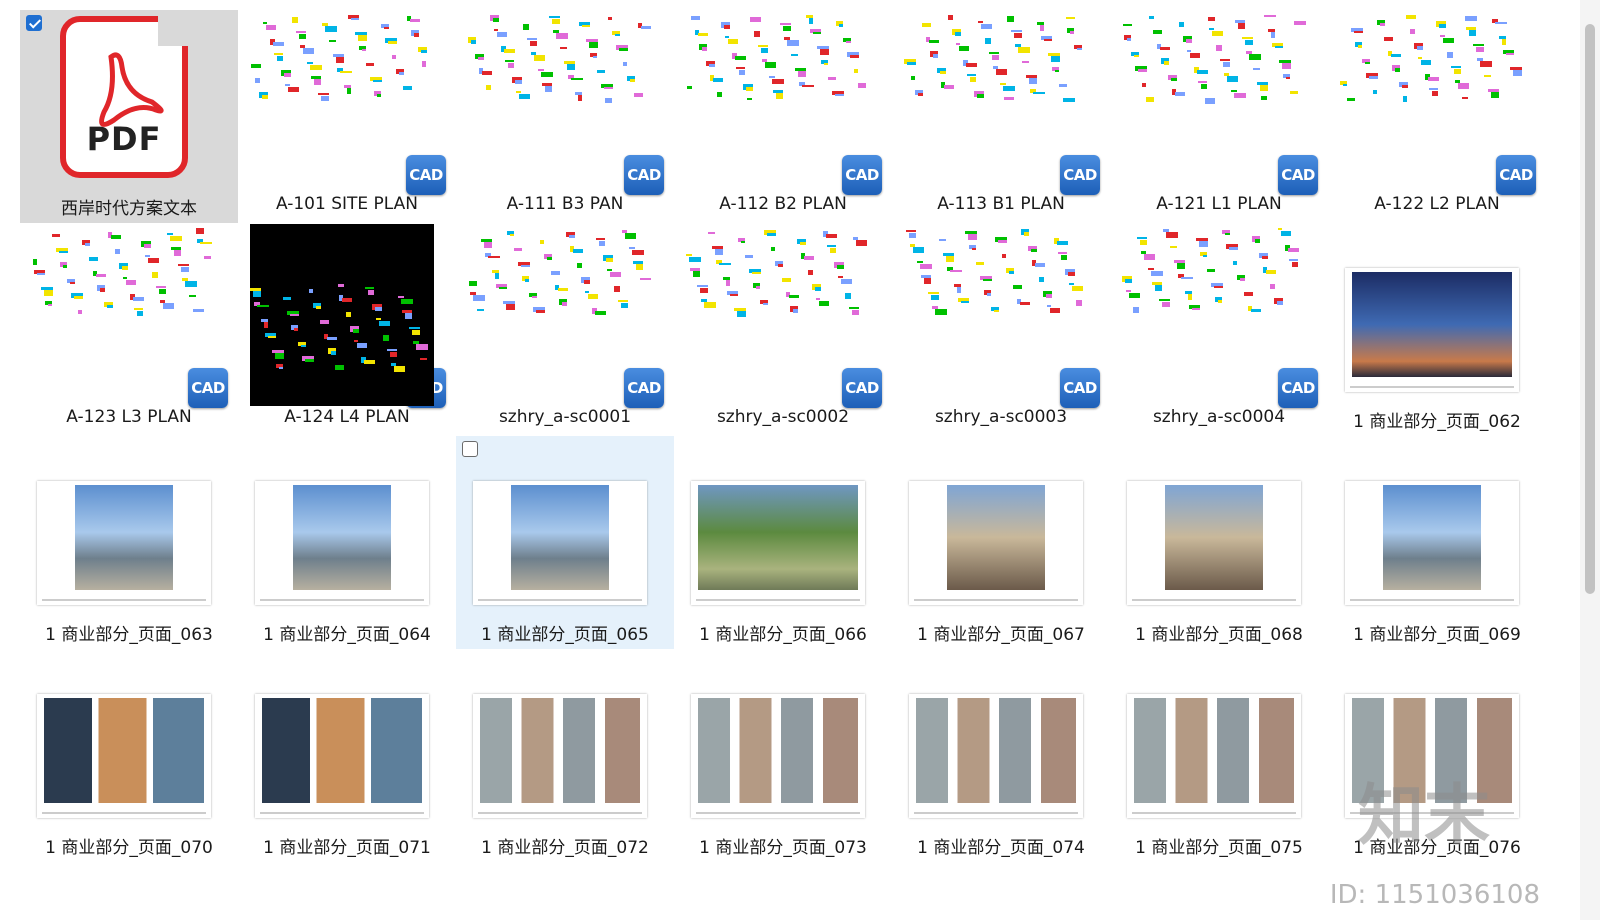 Image resolution: width=1600 pixels, height=920 pixels. I want to click on file-tile: 1 商业部分_页面_065, so click(565, 542).